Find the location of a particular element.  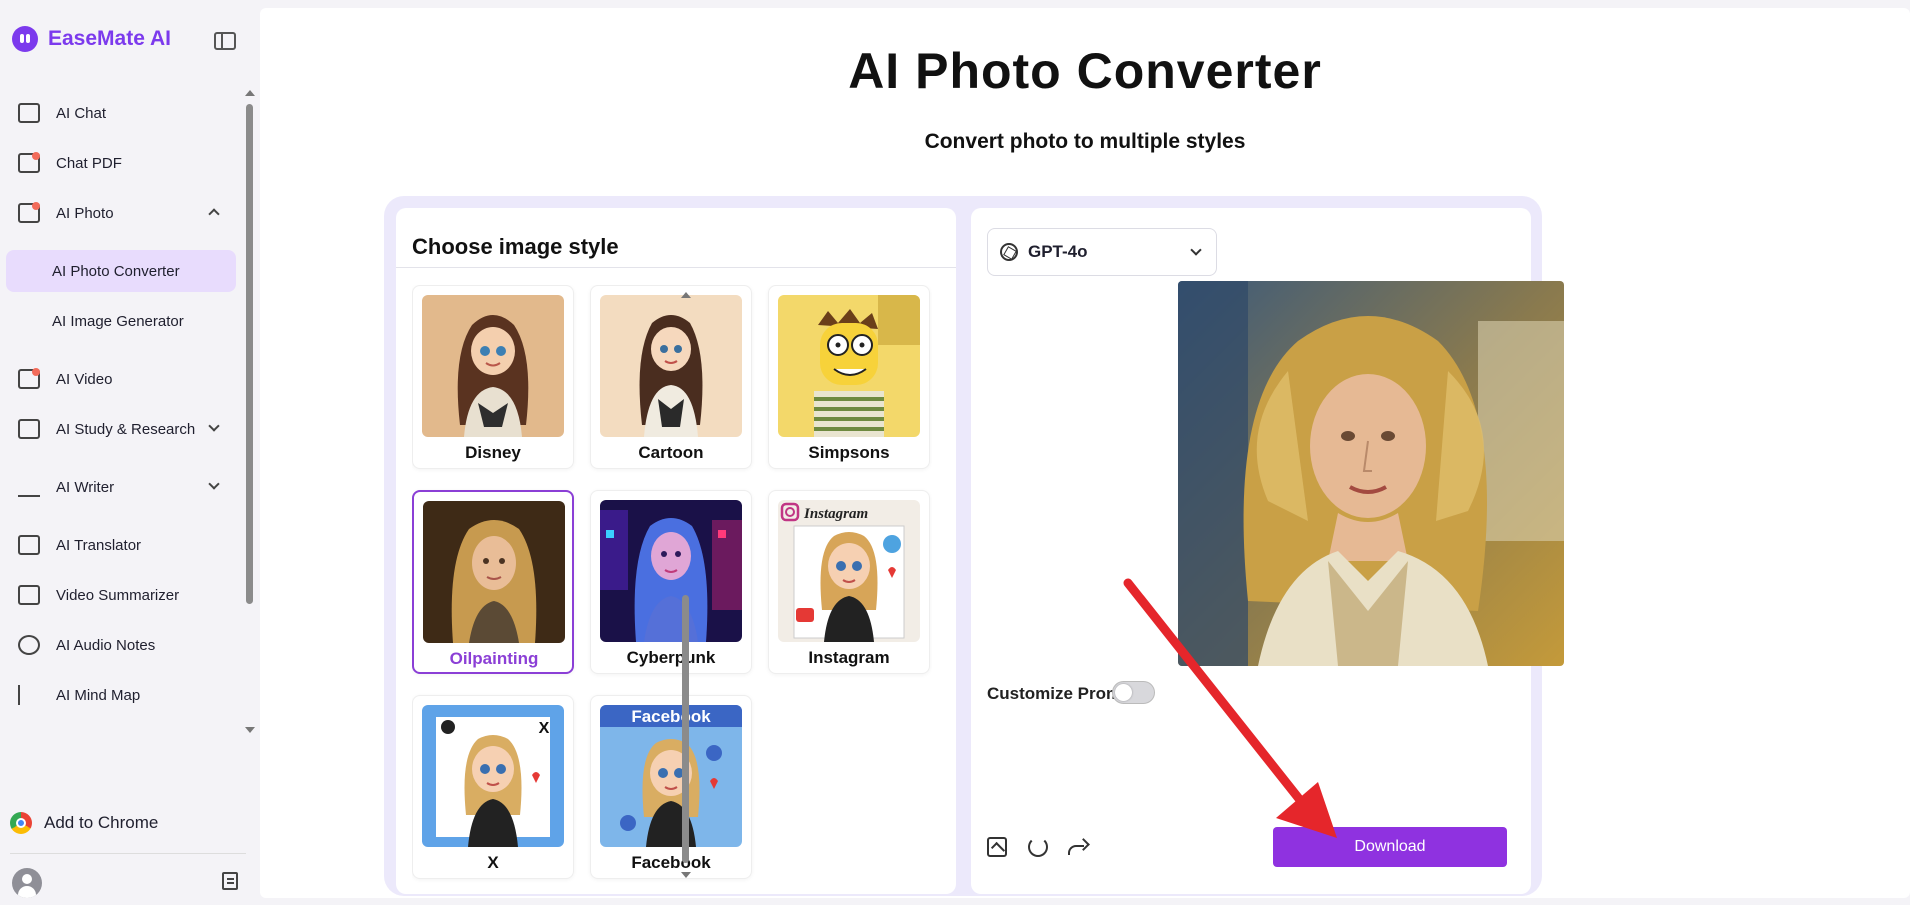

sidebar-item-video-summarizer: Video Summarizer is located at coordinates (121, 595).